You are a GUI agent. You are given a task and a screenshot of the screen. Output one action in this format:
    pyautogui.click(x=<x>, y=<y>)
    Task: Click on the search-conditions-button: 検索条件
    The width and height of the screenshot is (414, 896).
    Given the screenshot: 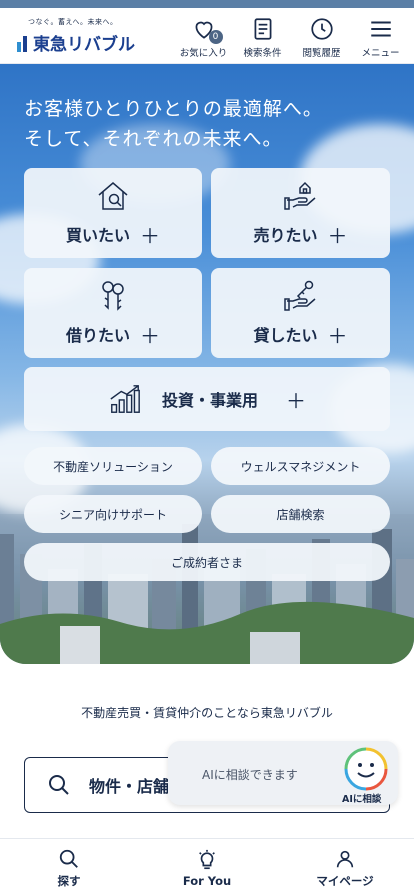 What is the action you would take?
    pyautogui.click(x=262, y=37)
    